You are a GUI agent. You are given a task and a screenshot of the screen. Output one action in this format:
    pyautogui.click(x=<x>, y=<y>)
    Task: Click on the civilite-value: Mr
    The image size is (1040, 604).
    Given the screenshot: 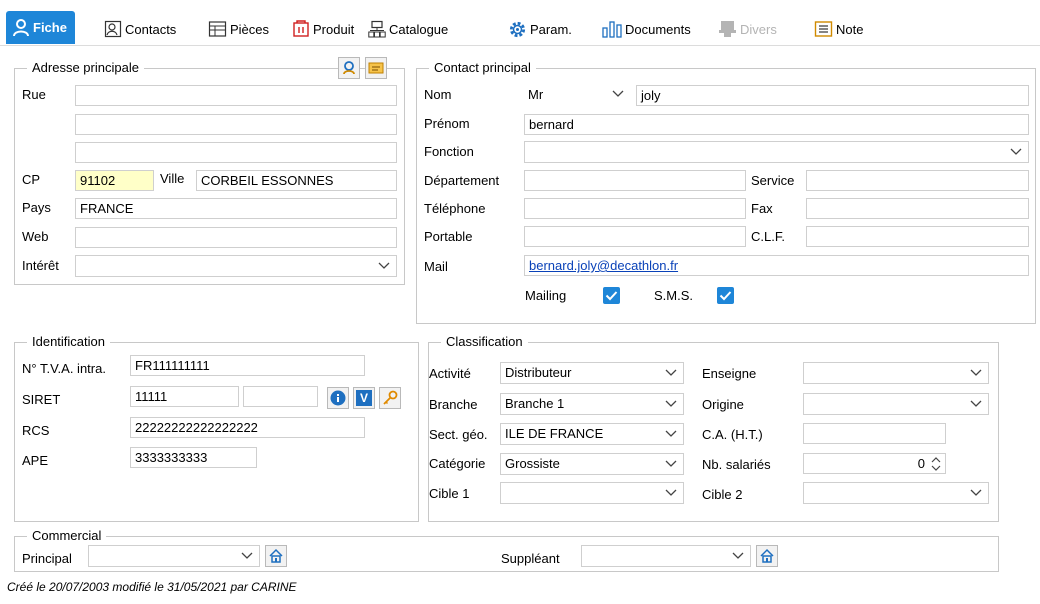 What is the action you would take?
    pyautogui.click(x=536, y=94)
    